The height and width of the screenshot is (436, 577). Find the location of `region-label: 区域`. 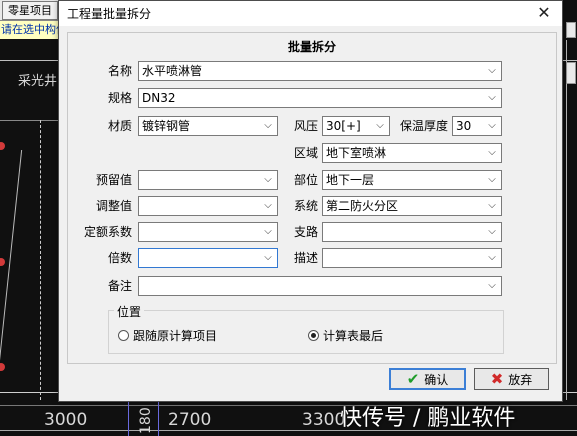

region-label: 区域 is located at coordinates (305, 153).